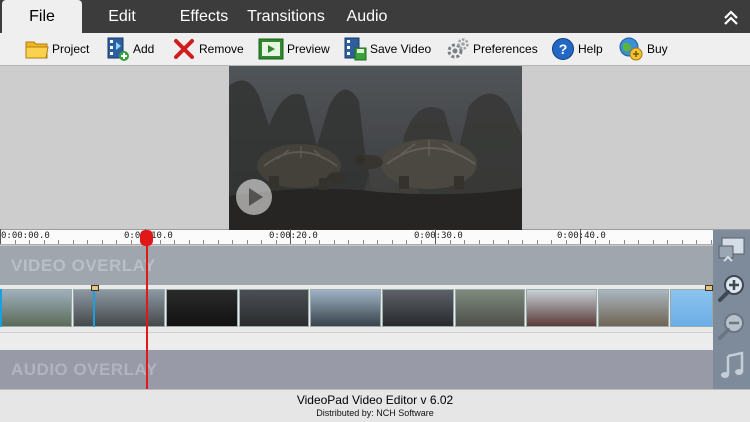 Image resolution: width=750 pixels, height=422 pixels. I want to click on help-label: Help, so click(590, 49).